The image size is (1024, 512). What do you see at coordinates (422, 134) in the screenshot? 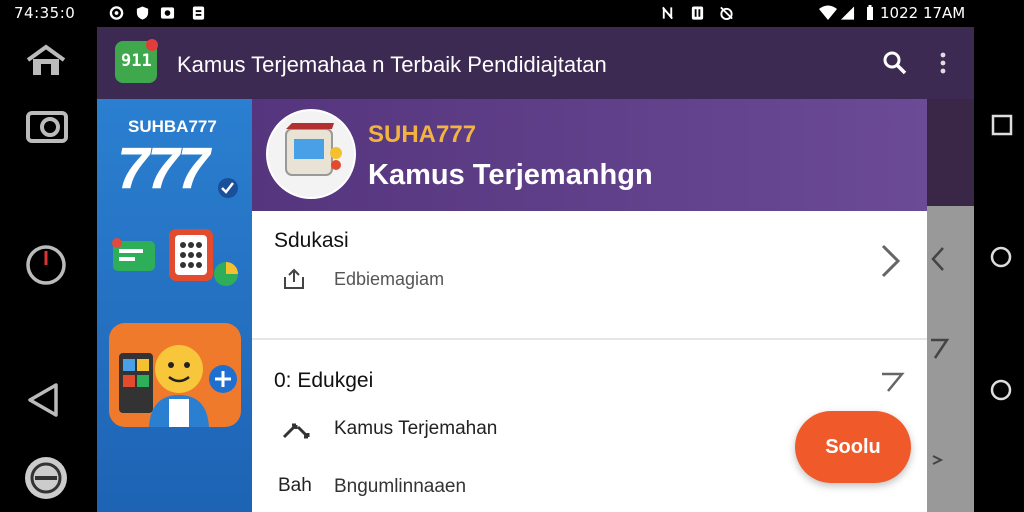
I see `profile-name: SUHA777` at bounding box center [422, 134].